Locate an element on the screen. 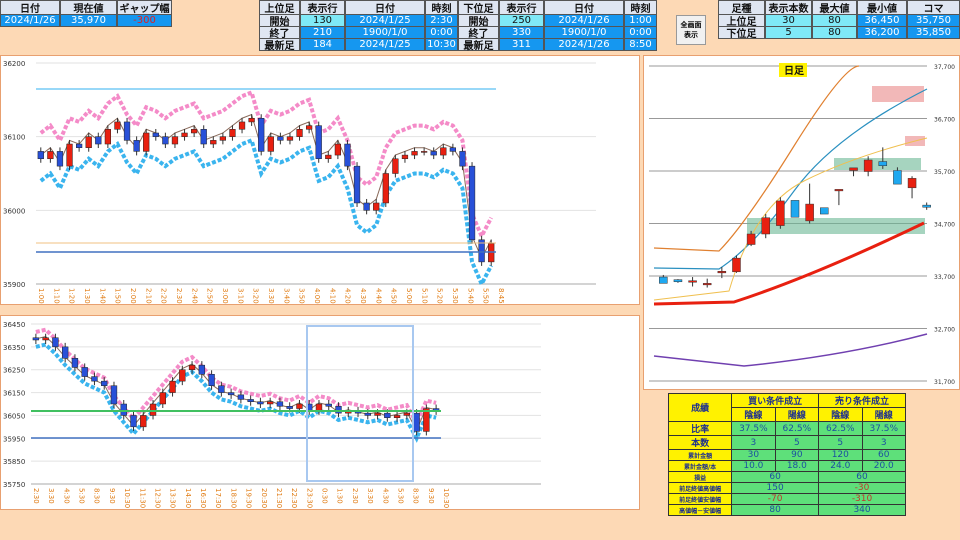  lower-header: 日付 is located at coordinates (584, 7).